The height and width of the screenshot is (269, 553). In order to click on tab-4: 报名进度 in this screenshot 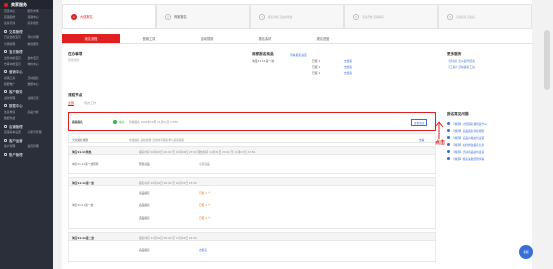, I will do `click(323, 38)`.